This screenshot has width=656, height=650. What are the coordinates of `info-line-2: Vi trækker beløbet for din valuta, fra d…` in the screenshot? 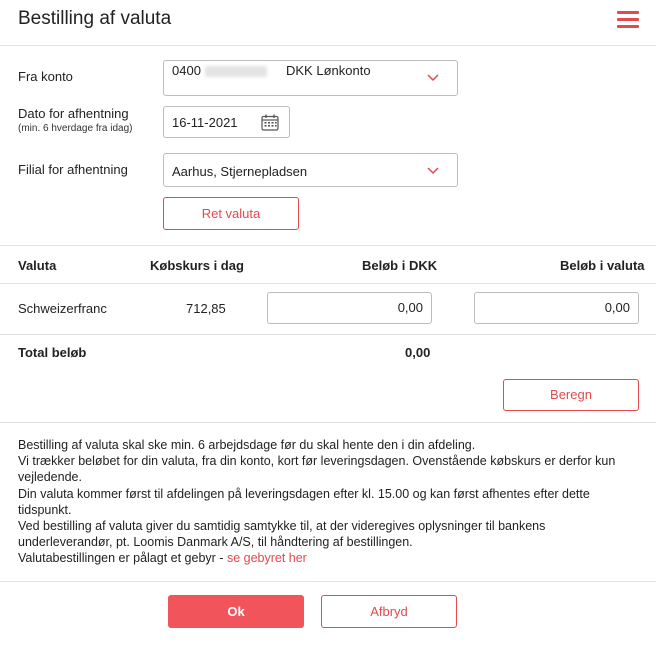 It's located at (317, 469).